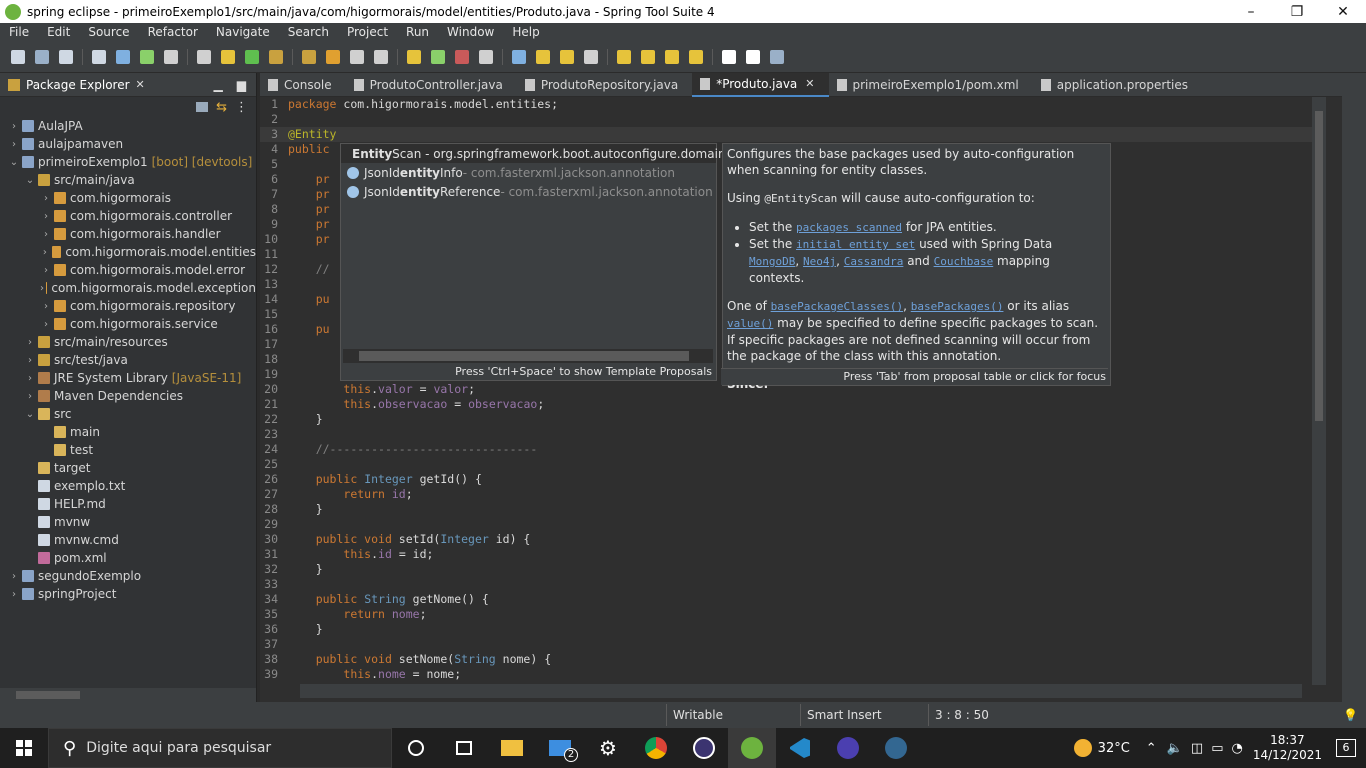  Describe the element at coordinates (752, 748) in the screenshot. I see `spring-tool-suite-icon` at that location.